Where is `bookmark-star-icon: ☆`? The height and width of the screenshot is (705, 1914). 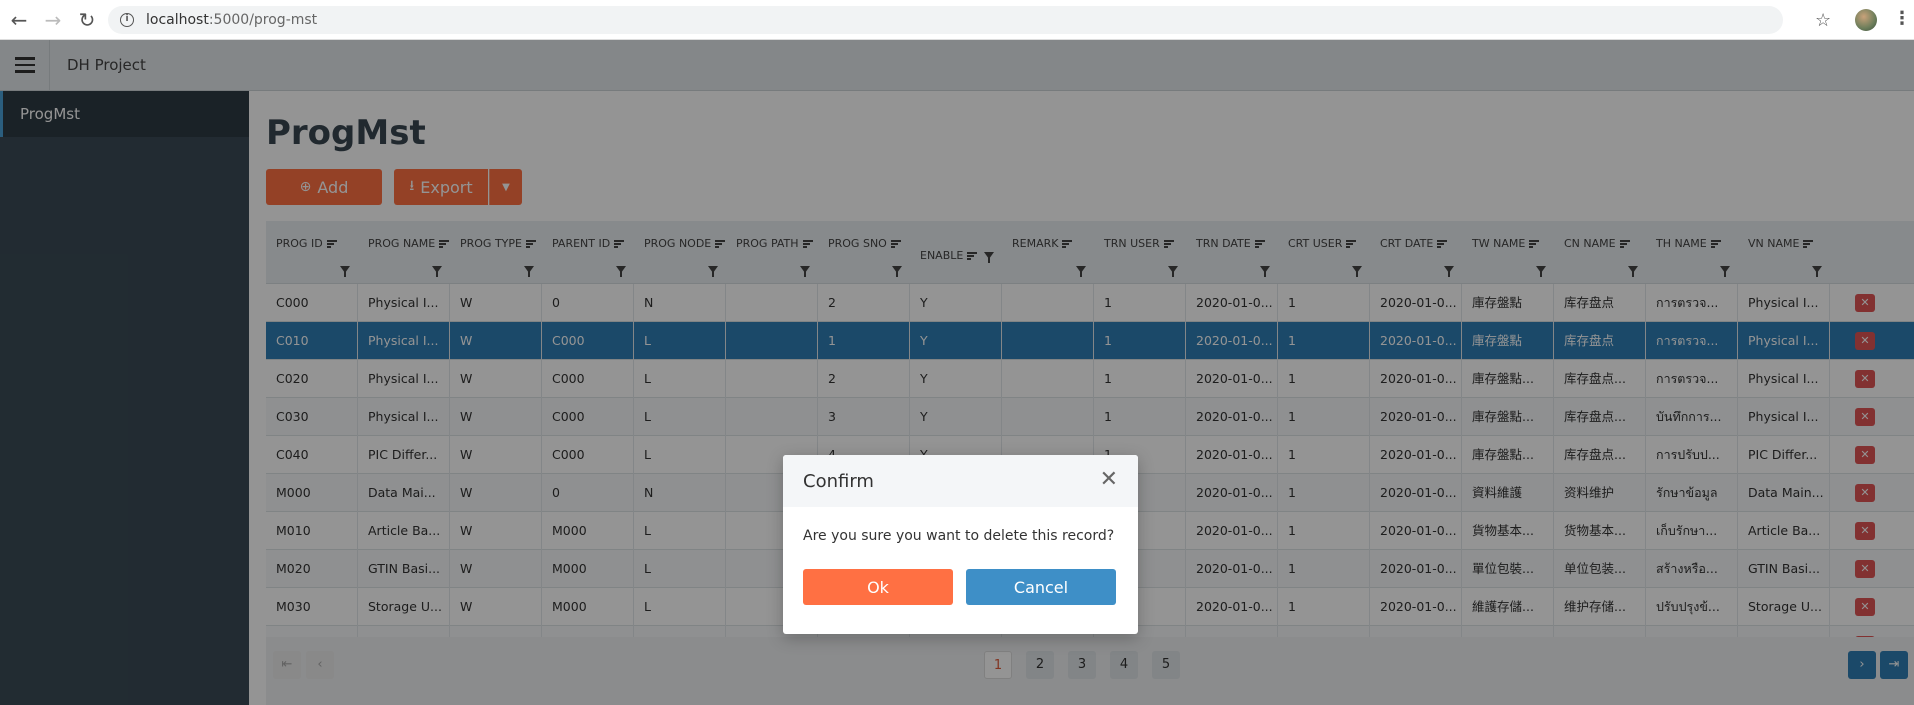 bookmark-star-icon: ☆ is located at coordinates (1823, 20).